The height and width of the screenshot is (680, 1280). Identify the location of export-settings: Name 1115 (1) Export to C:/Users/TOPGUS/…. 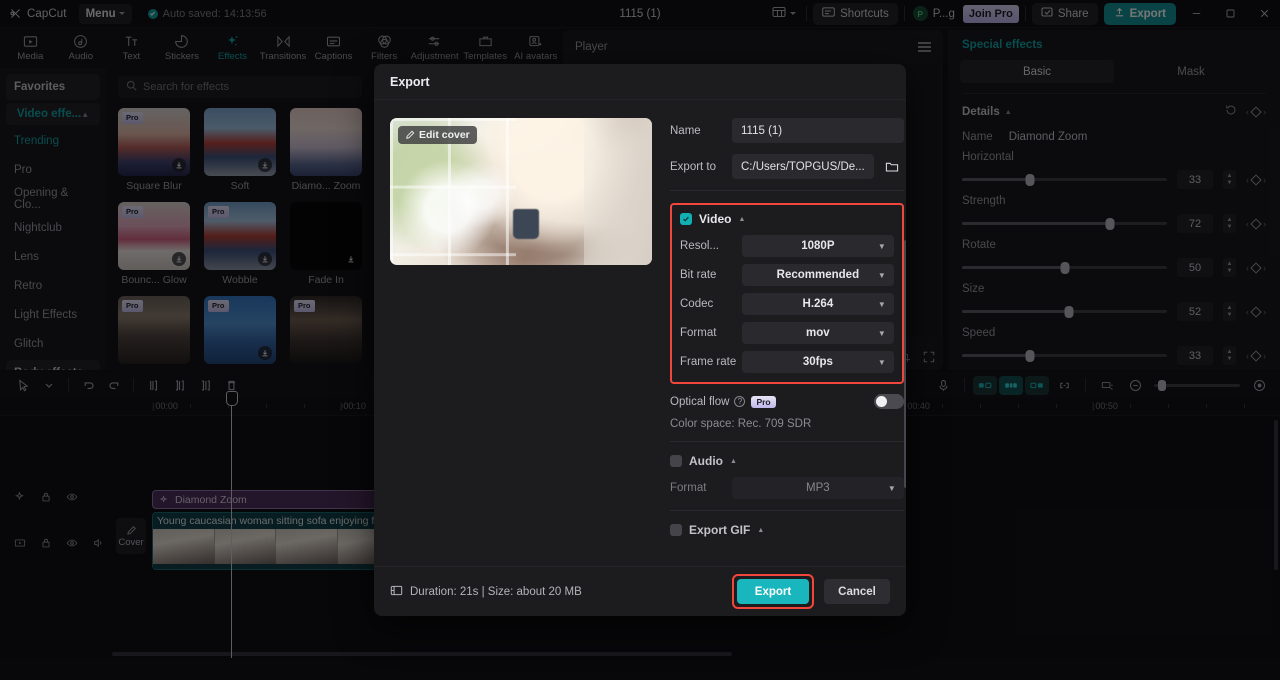
(788, 342).